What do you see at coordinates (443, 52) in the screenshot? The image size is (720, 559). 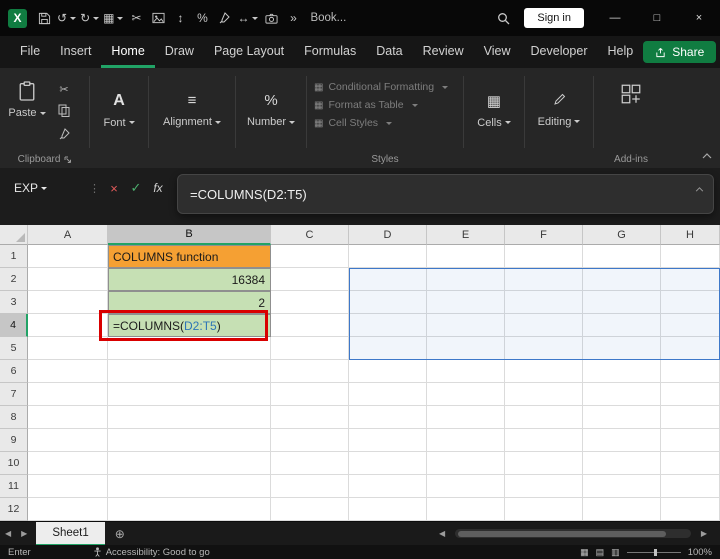 I see `tab-review: Review` at bounding box center [443, 52].